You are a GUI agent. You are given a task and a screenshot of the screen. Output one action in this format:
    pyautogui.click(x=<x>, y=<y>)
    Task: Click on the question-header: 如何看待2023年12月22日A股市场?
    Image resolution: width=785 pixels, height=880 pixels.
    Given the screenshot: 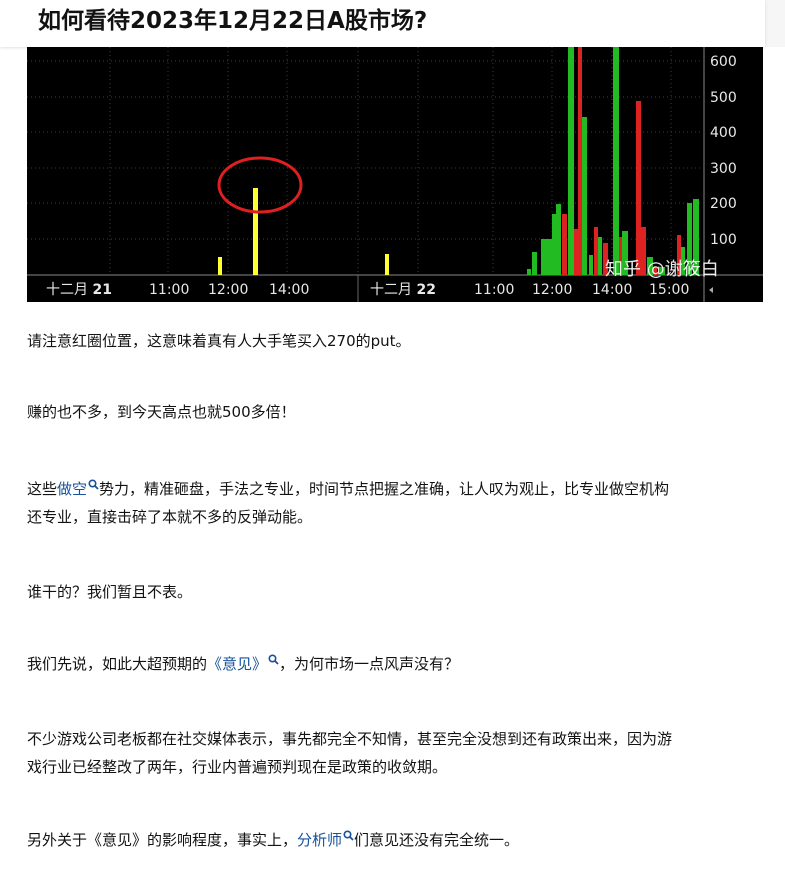 What is the action you would take?
    pyautogui.click(x=382, y=23)
    